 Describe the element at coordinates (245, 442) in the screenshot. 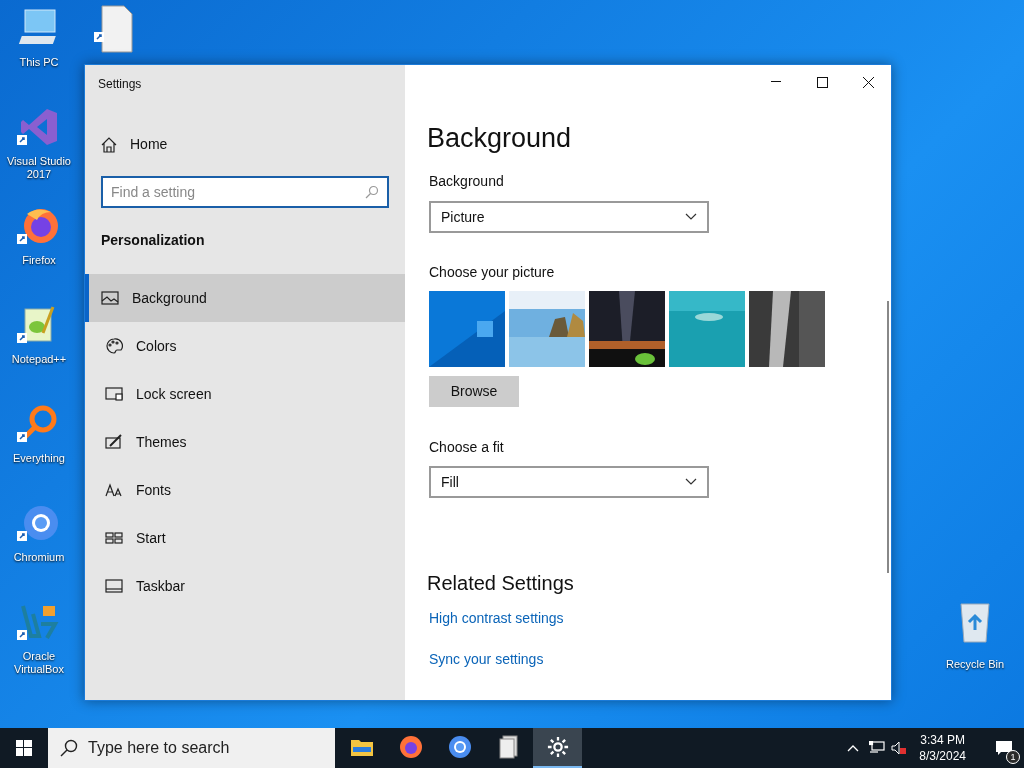

I see `nav-item: Themes` at that location.